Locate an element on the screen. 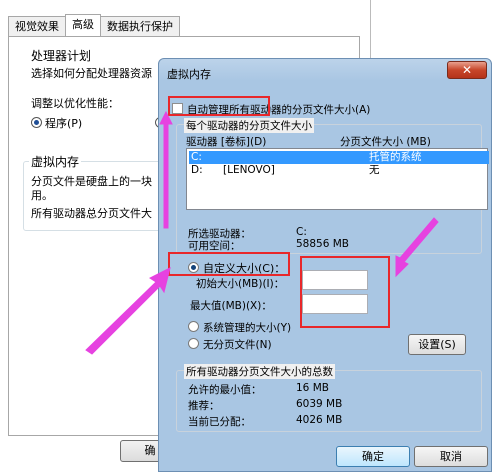  arrow-up-annotation is located at coordinates (166, 169).